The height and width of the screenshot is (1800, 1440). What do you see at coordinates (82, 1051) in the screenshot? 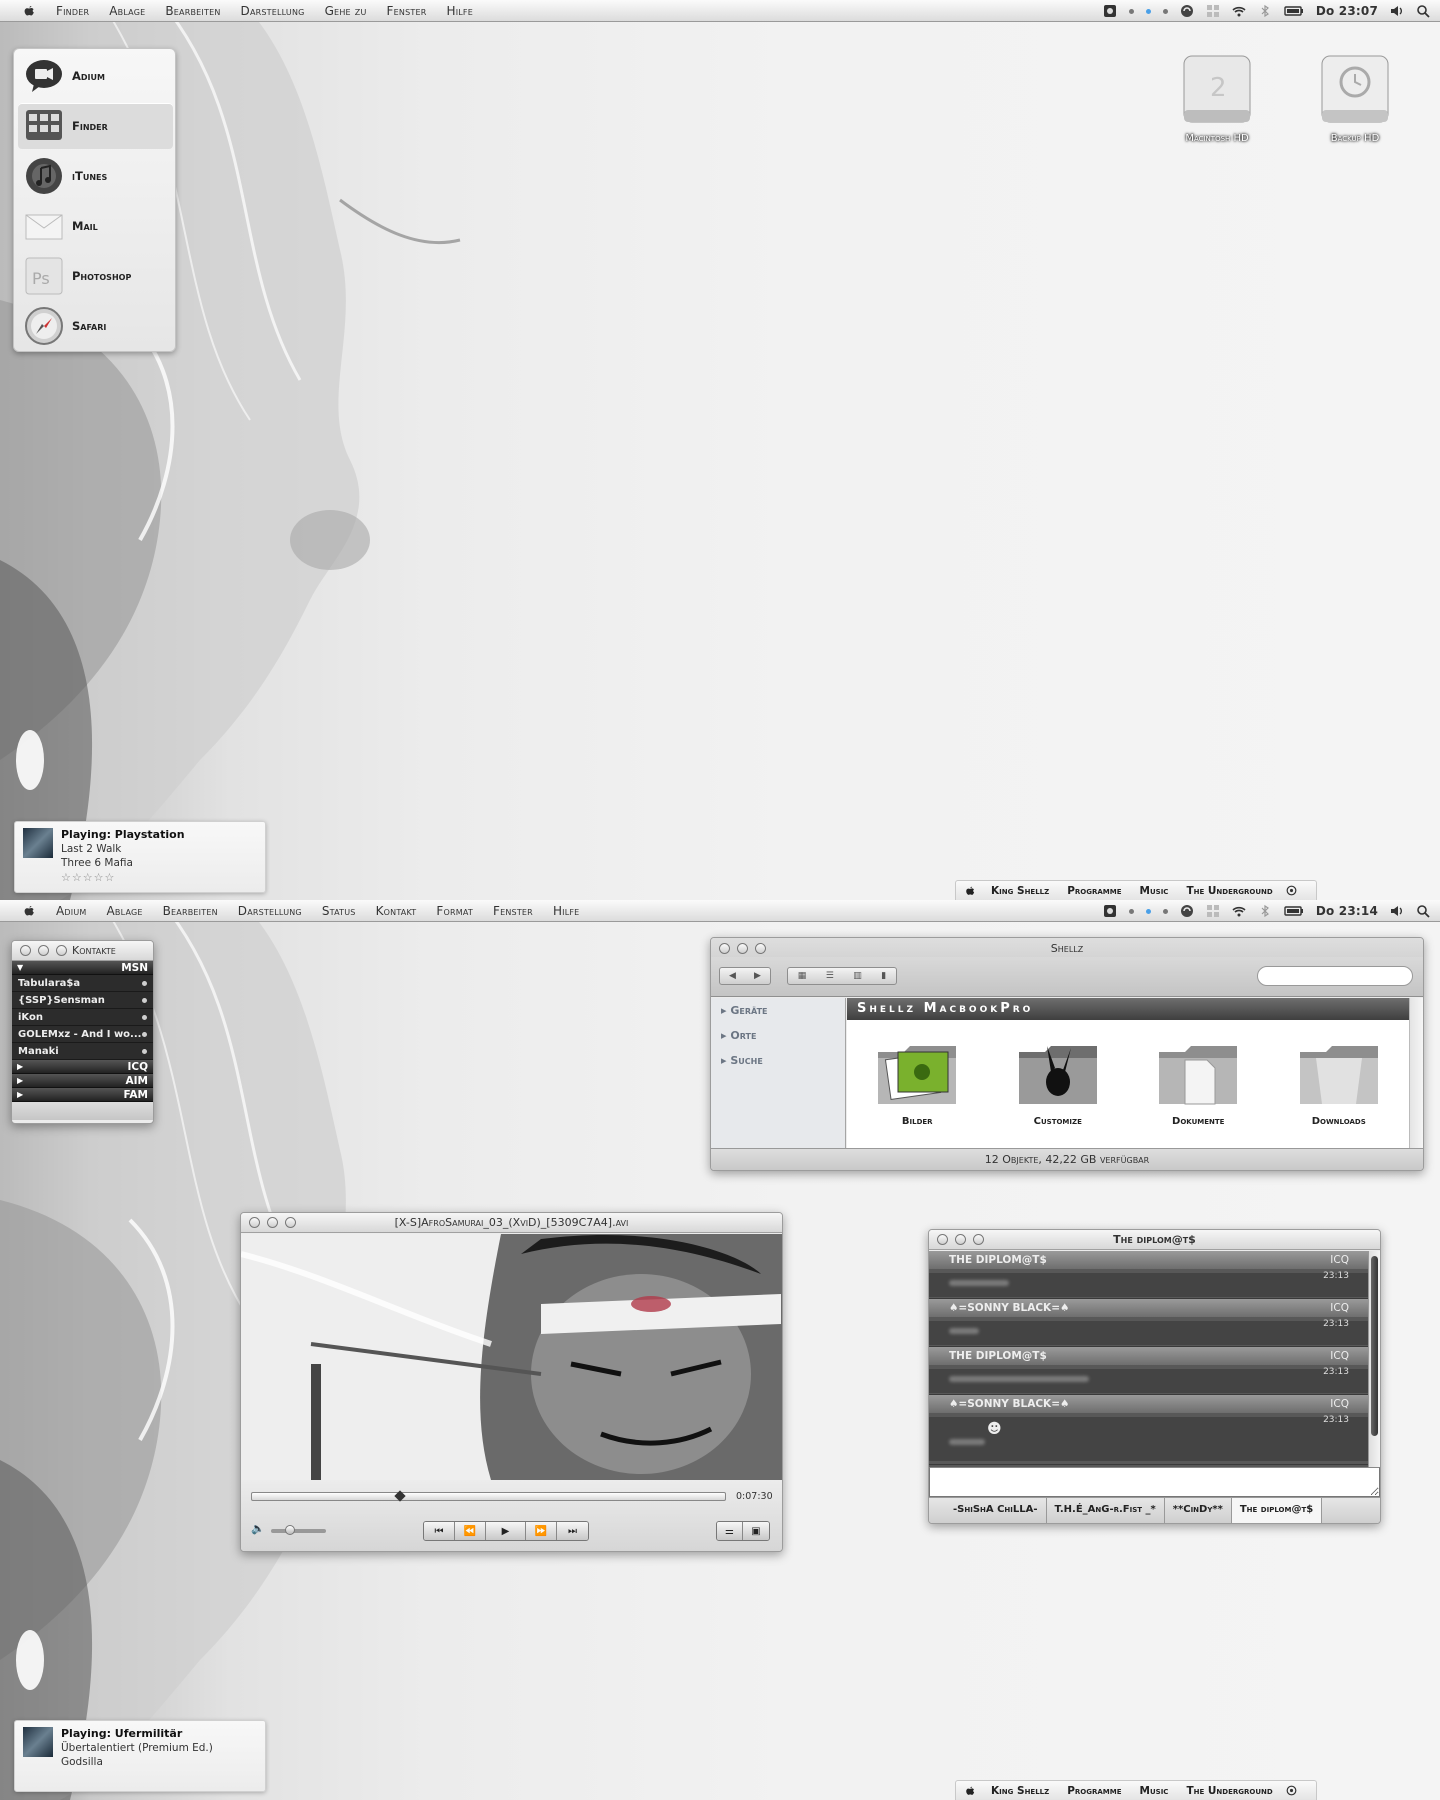
I see `contact-row: Manaki` at bounding box center [82, 1051].